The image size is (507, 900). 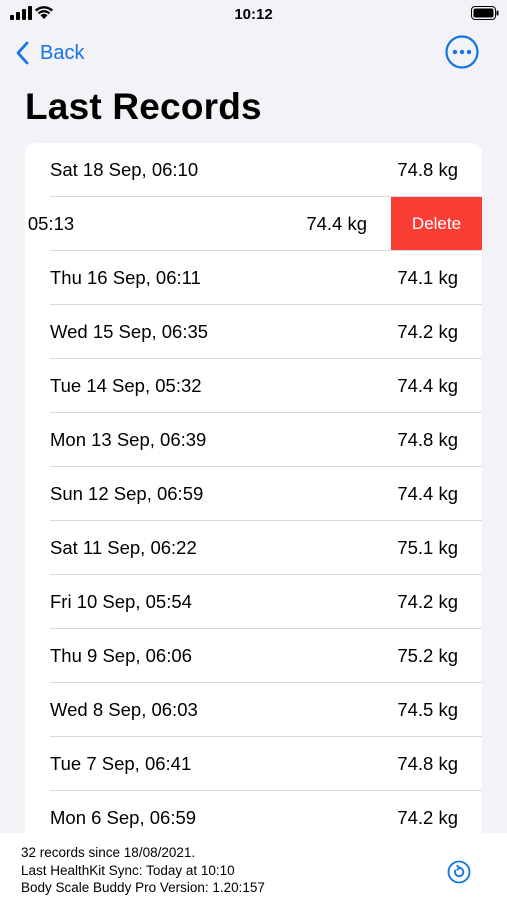 What do you see at coordinates (253, 332) in the screenshot?
I see `list-item: Wed 15 Sep, 06:35 74.2 kg` at bounding box center [253, 332].